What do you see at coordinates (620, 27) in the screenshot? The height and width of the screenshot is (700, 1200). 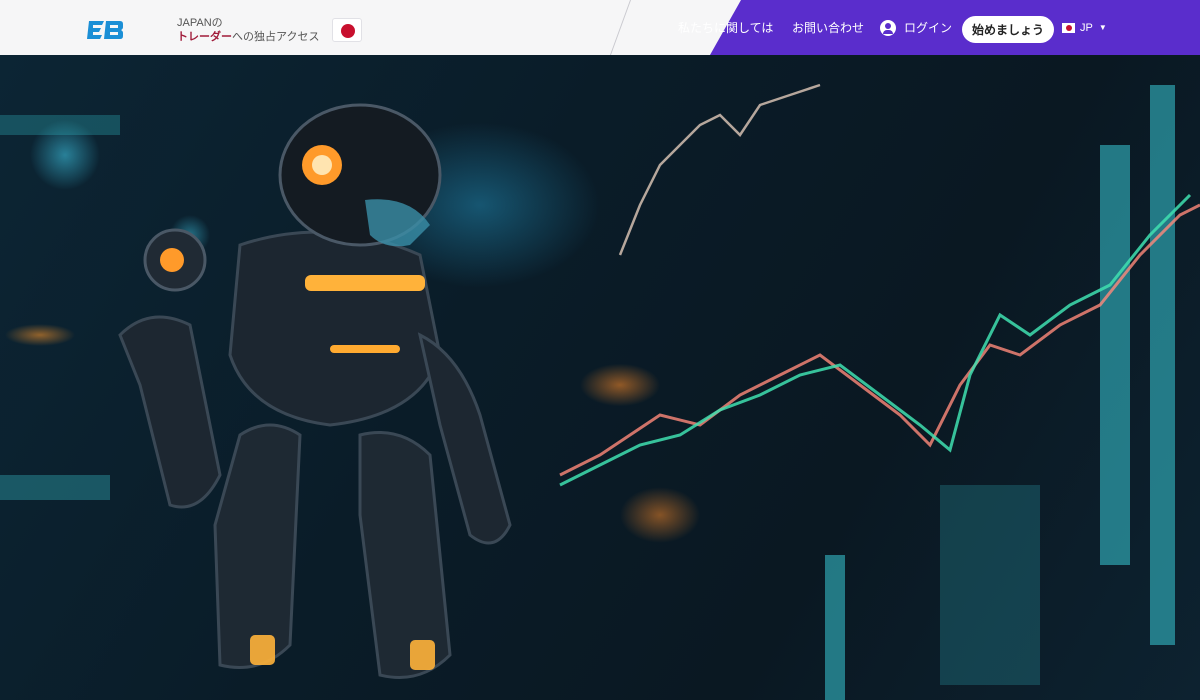 I see `header-divider` at bounding box center [620, 27].